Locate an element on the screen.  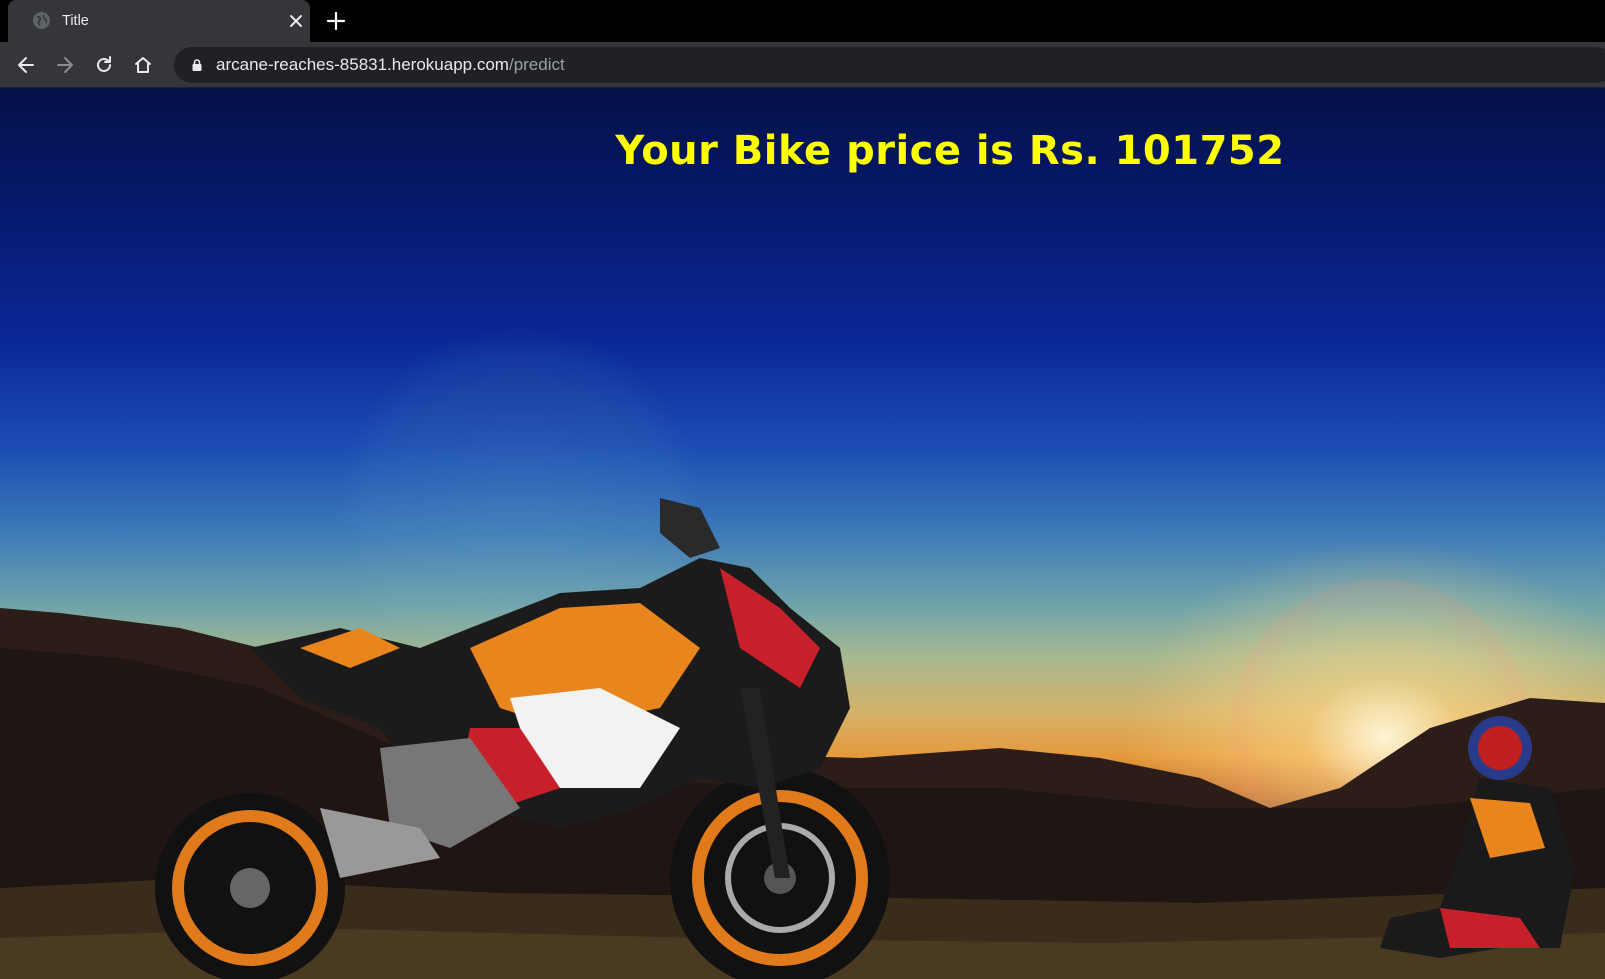
url-host: arcane-reaches-85831.herokuapp.com is located at coordinates (362, 64).